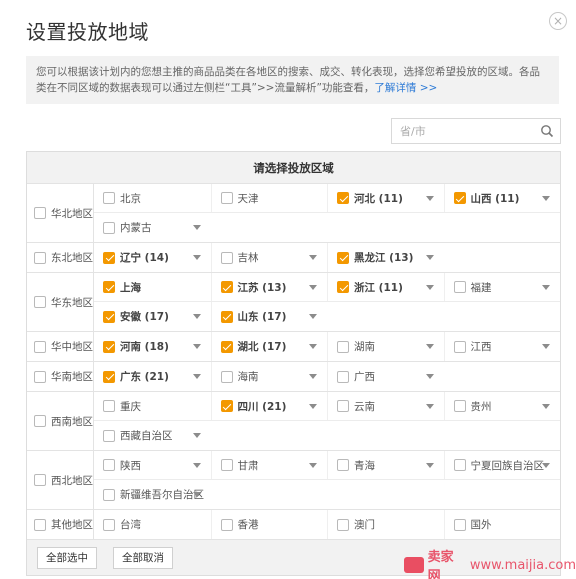 This screenshot has height=579, width=576. Describe the element at coordinates (385, 406) in the screenshot. I see `province-option: 云南` at that location.